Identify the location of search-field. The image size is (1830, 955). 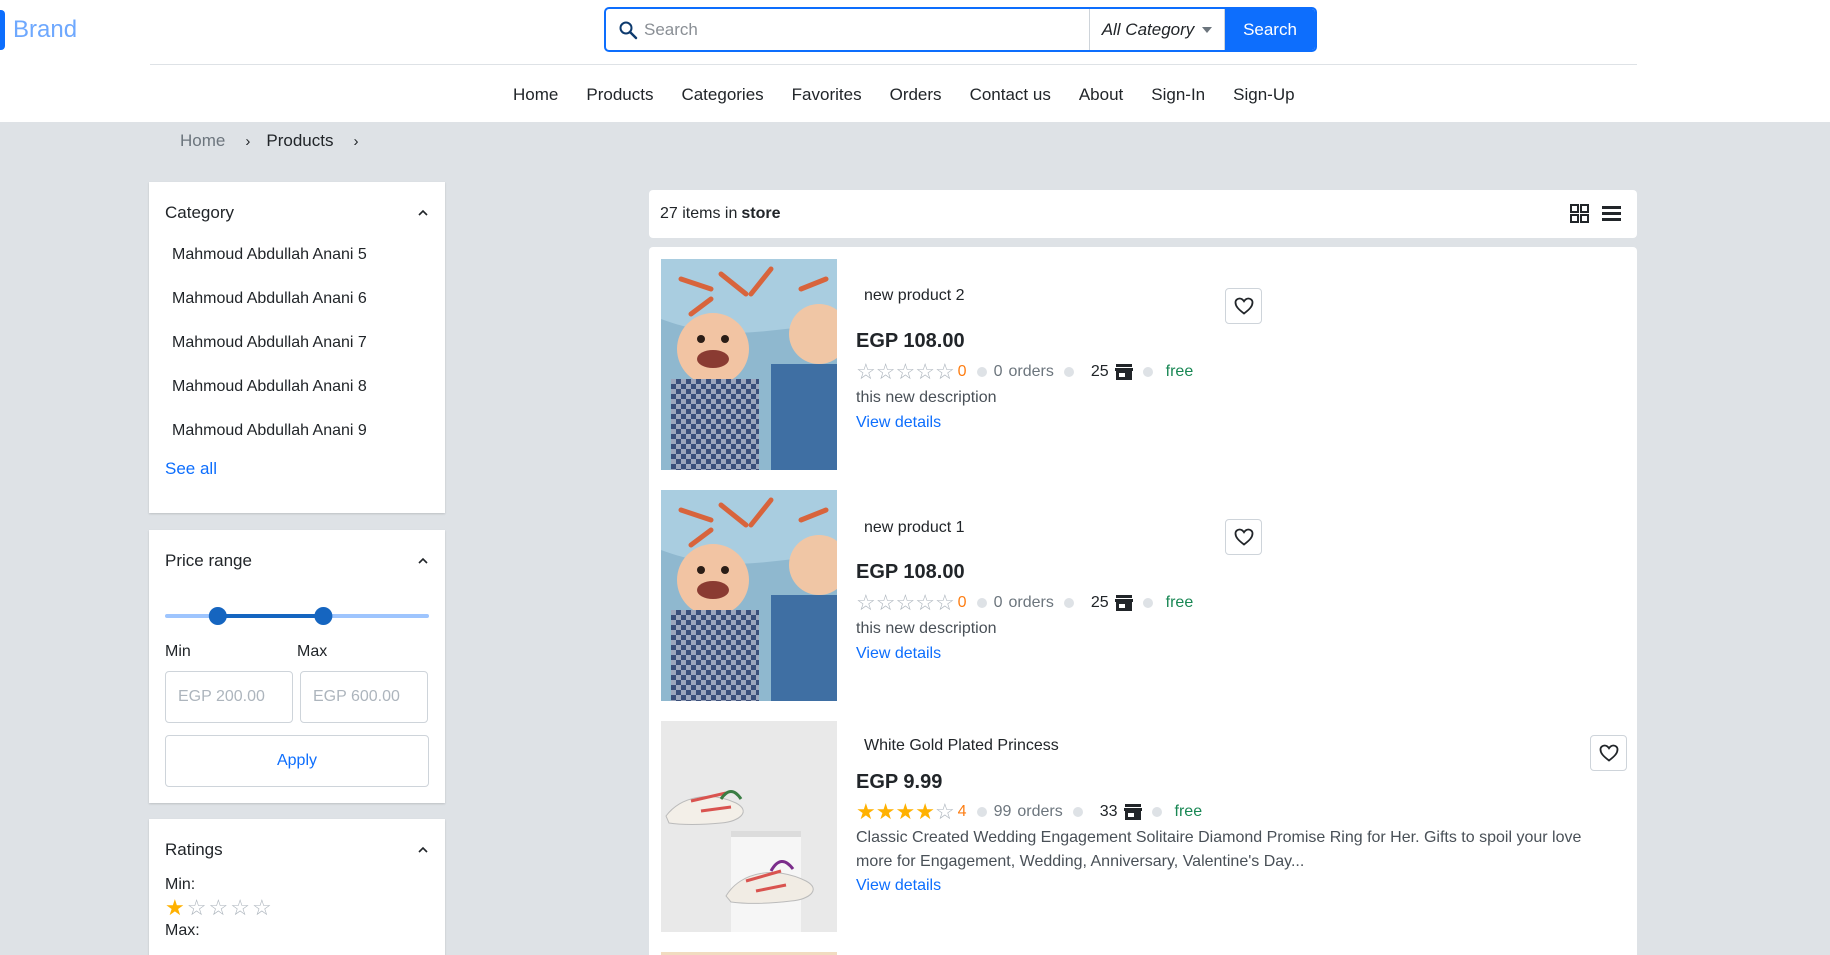
(848, 29).